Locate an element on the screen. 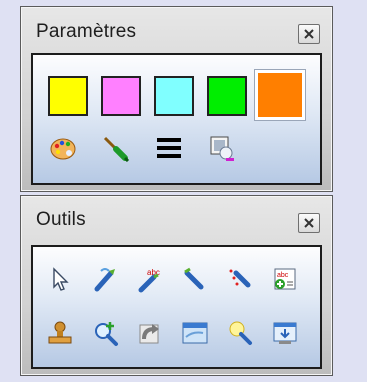 The image size is (367, 382). brush-settings-button is located at coordinates (222, 148).